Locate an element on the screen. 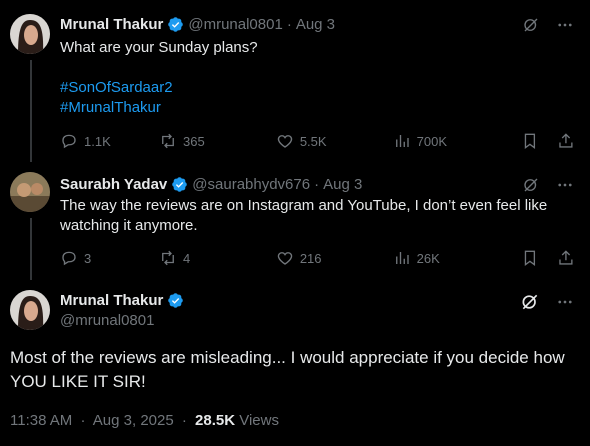 Image resolution: width=590 pixels, height=446 pixels. views-button: 700K is located at coordinates (457, 141).